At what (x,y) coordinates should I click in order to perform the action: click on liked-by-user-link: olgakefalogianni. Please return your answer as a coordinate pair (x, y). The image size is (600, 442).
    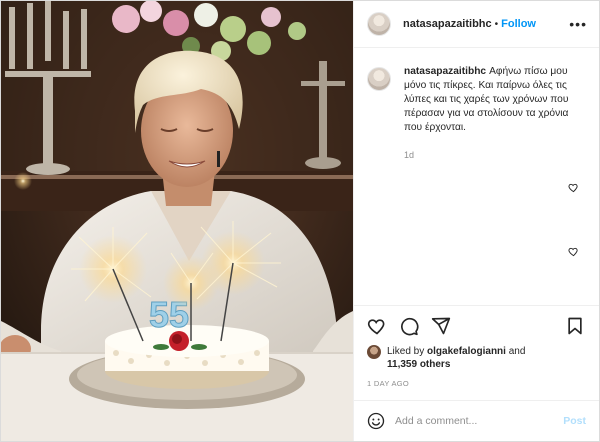
    Looking at the image, I should click on (466, 351).